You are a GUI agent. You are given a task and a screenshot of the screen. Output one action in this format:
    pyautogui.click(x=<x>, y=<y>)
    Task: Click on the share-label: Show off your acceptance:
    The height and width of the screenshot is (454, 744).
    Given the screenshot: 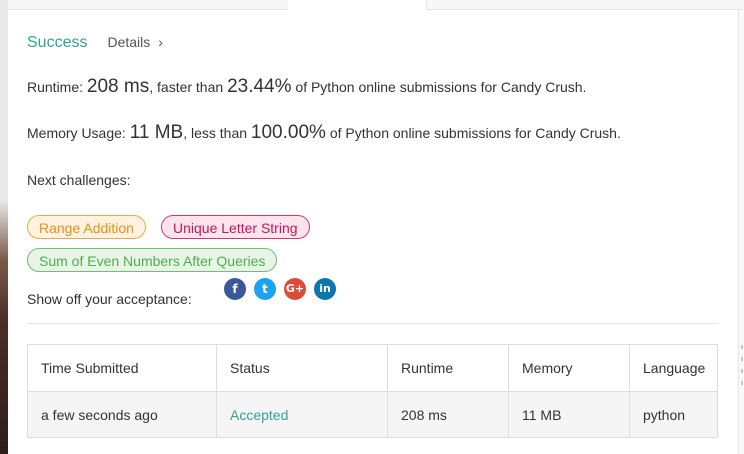 What is the action you would take?
    pyautogui.click(x=109, y=299)
    